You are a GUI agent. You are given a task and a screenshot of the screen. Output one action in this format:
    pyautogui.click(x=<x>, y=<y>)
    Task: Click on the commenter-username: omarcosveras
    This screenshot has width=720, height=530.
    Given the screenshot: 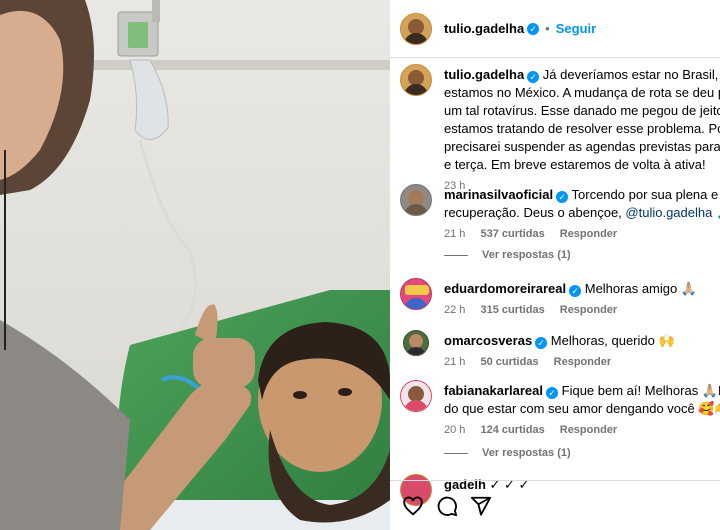 What is the action you would take?
    pyautogui.click(x=488, y=340)
    